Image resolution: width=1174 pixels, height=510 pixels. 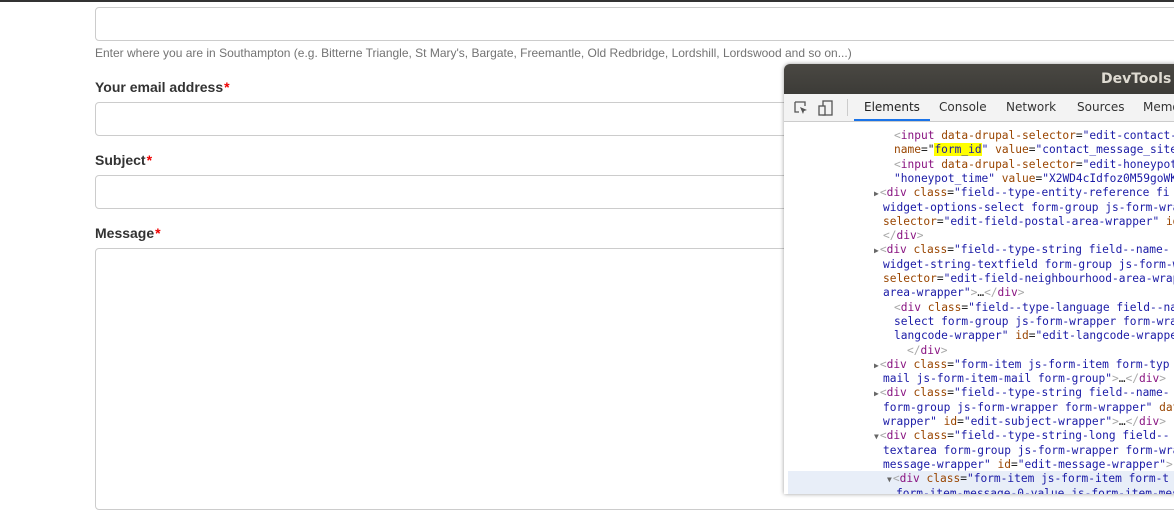 I want to click on code-token: "form-item js-form-item form-t, so click(x=1068, y=478).